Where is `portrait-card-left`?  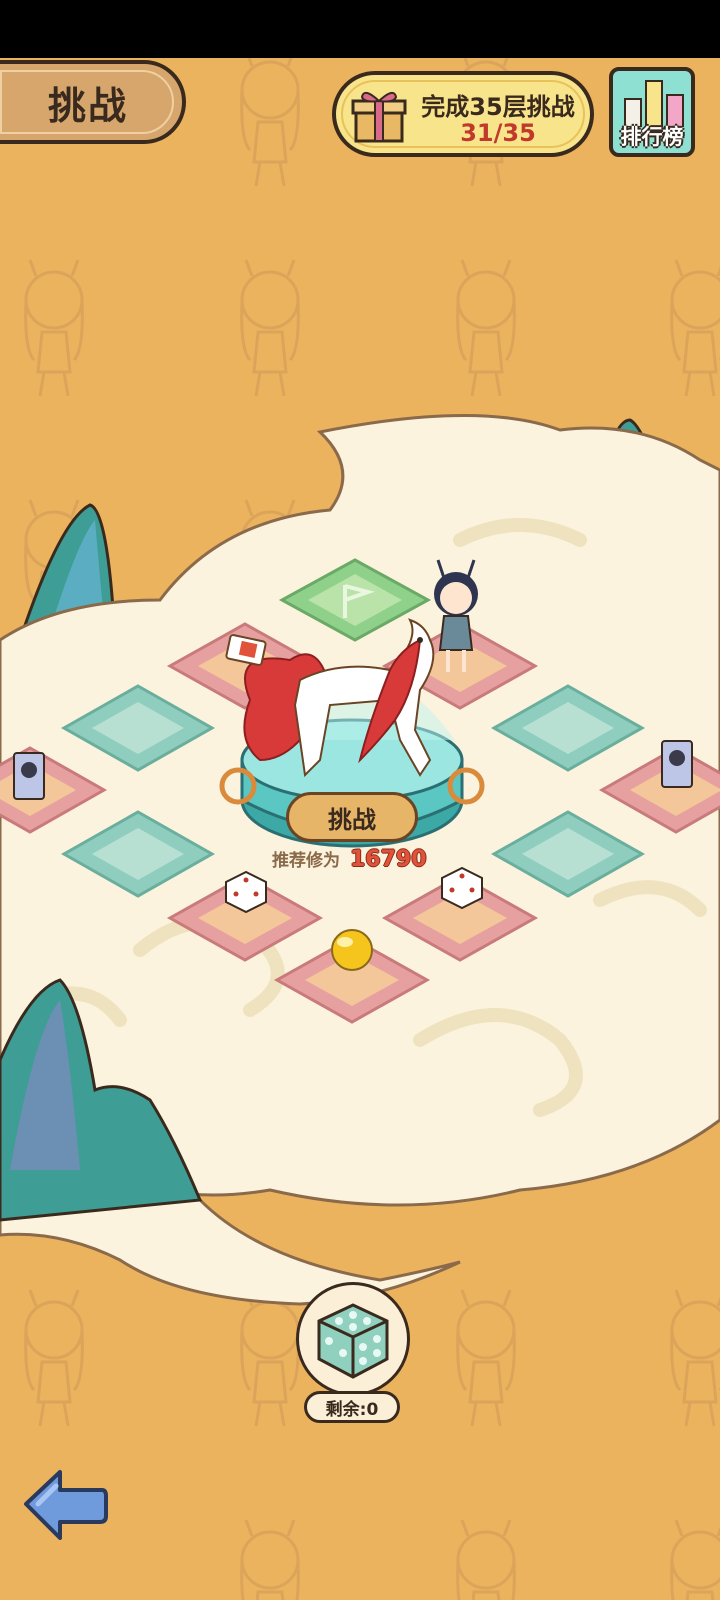
portrait-card-left is located at coordinates (29, 776).